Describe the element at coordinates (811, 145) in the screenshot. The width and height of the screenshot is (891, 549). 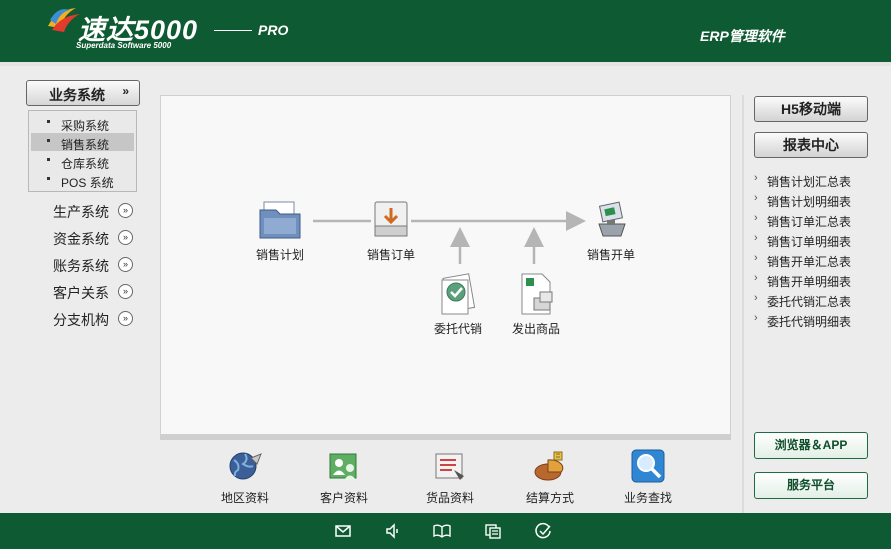
I see `report-center-button: 报表中心` at that location.